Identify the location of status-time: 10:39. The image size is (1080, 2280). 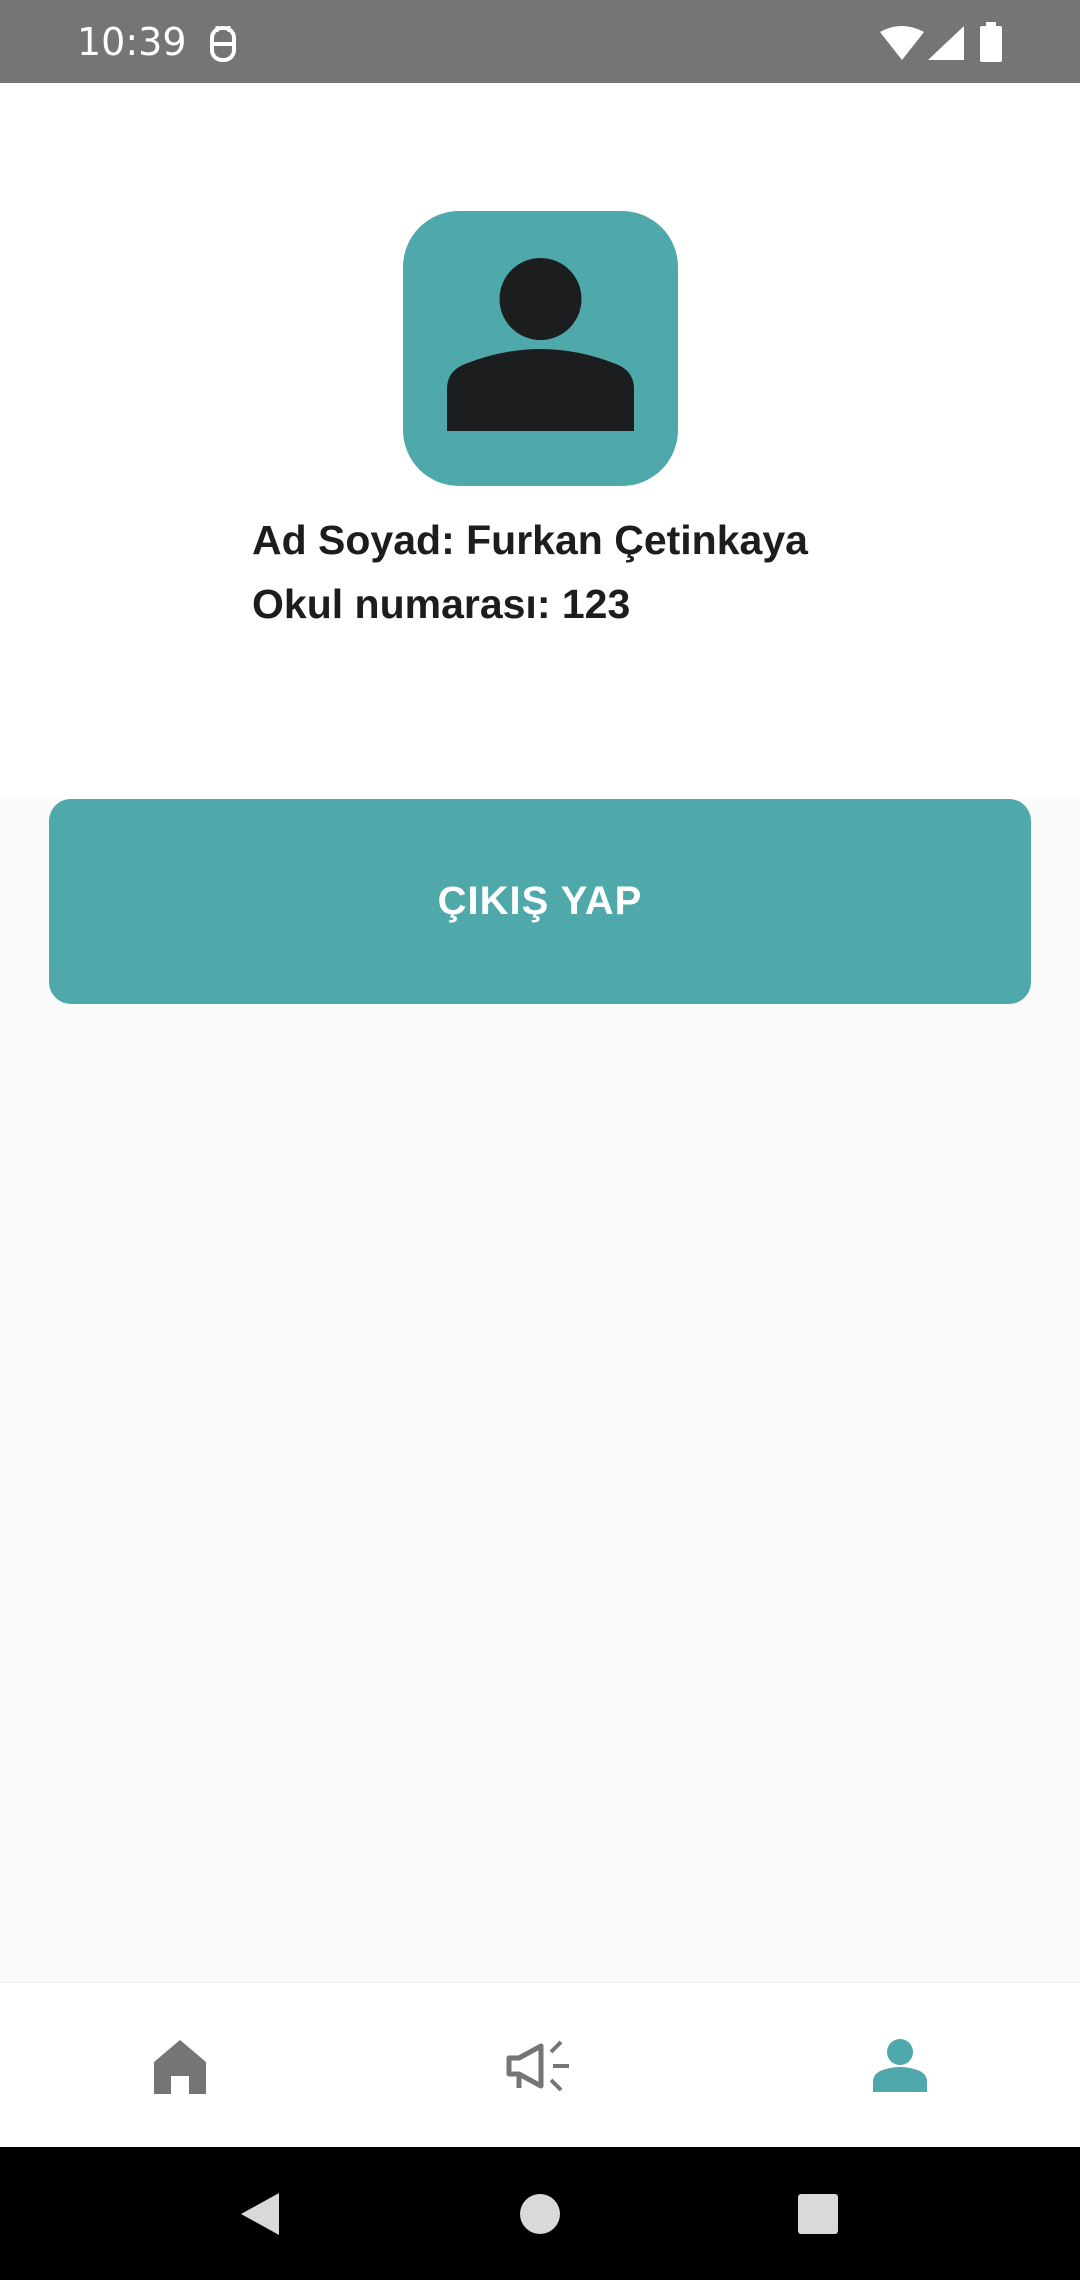
(132, 42).